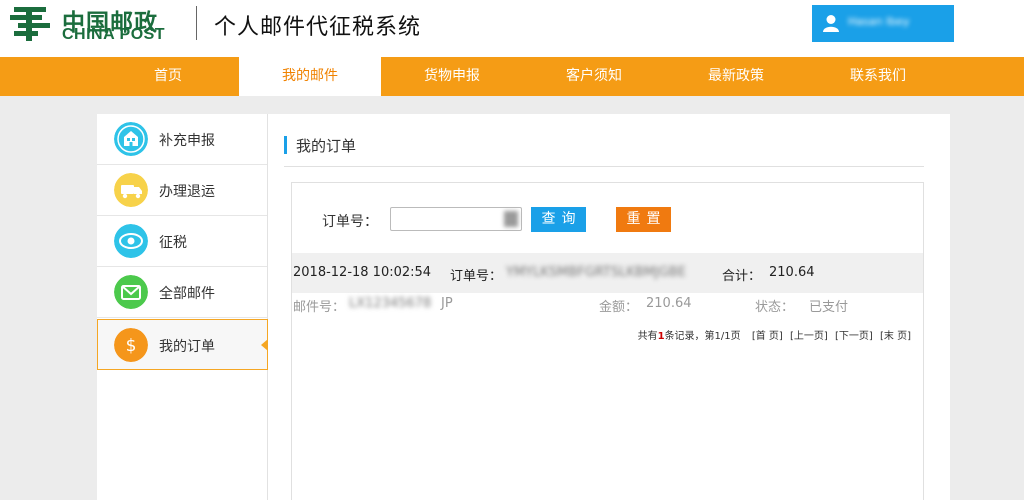 This screenshot has height=500, width=1024. What do you see at coordinates (596, 272) in the screenshot?
I see `order-number-value: YMYLKSMBFGRTSLKBMJGBE` at bounding box center [596, 272].